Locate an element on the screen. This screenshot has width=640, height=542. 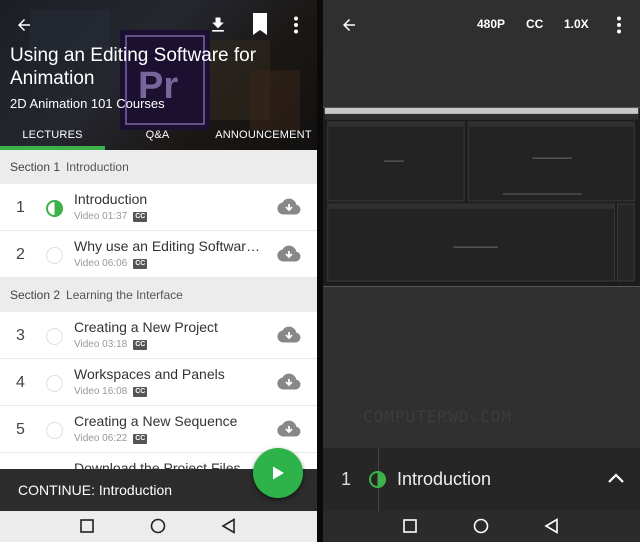
now-playing-bar: 1 Introduction is located at coordinates (481, 479).